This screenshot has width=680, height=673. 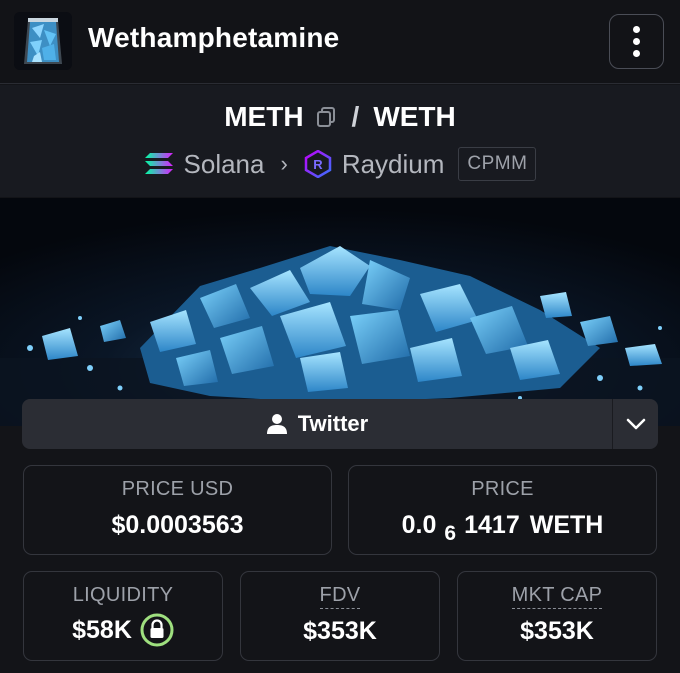 What do you see at coordinates (224, 164) in the screenshot?
I see `chain-link: Solana` at bounding box center [224, 164].